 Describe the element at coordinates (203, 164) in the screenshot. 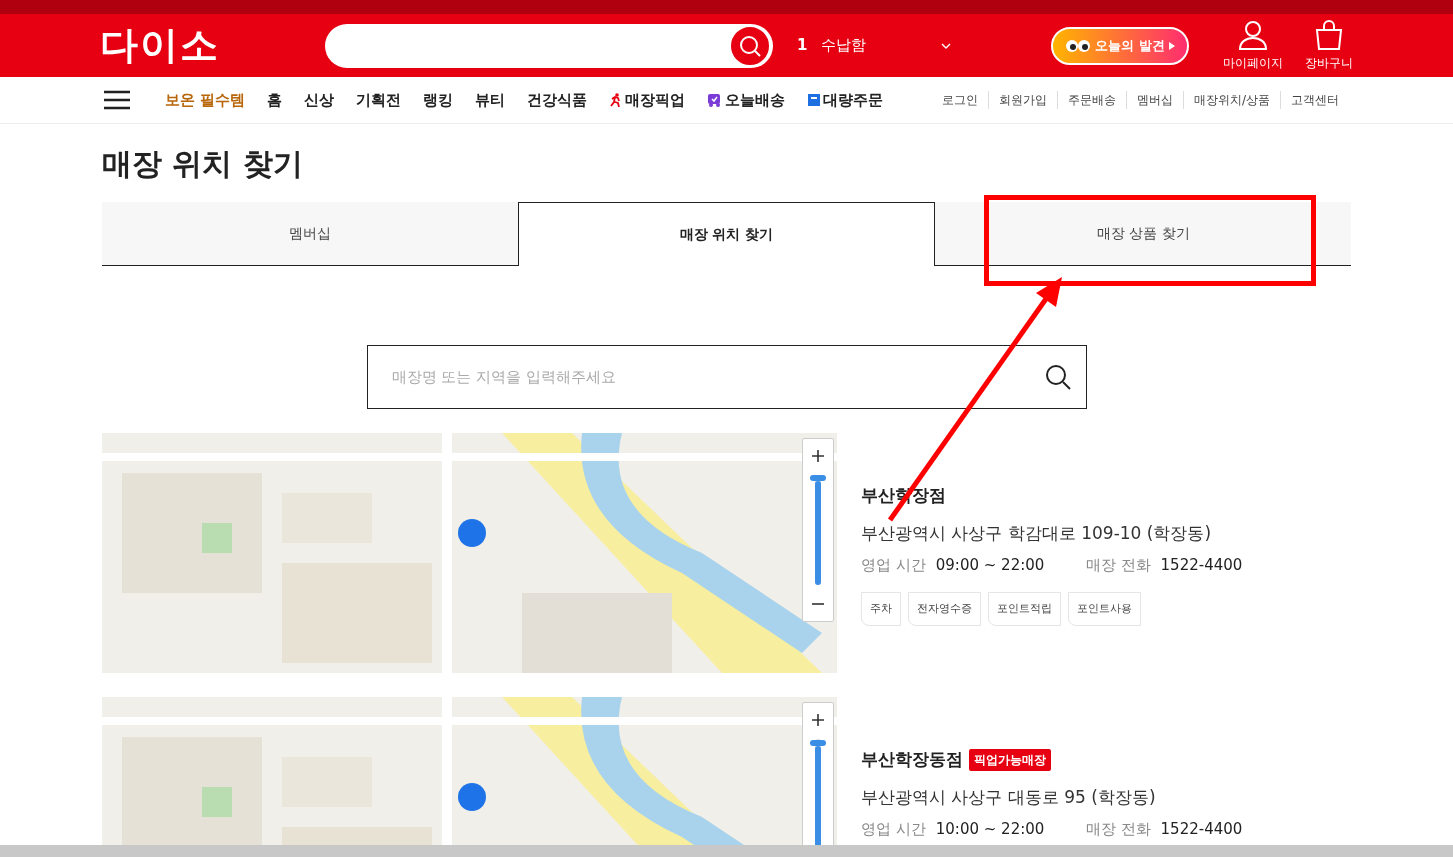

I see `page-title: 매장 위치 찾기` at that location.